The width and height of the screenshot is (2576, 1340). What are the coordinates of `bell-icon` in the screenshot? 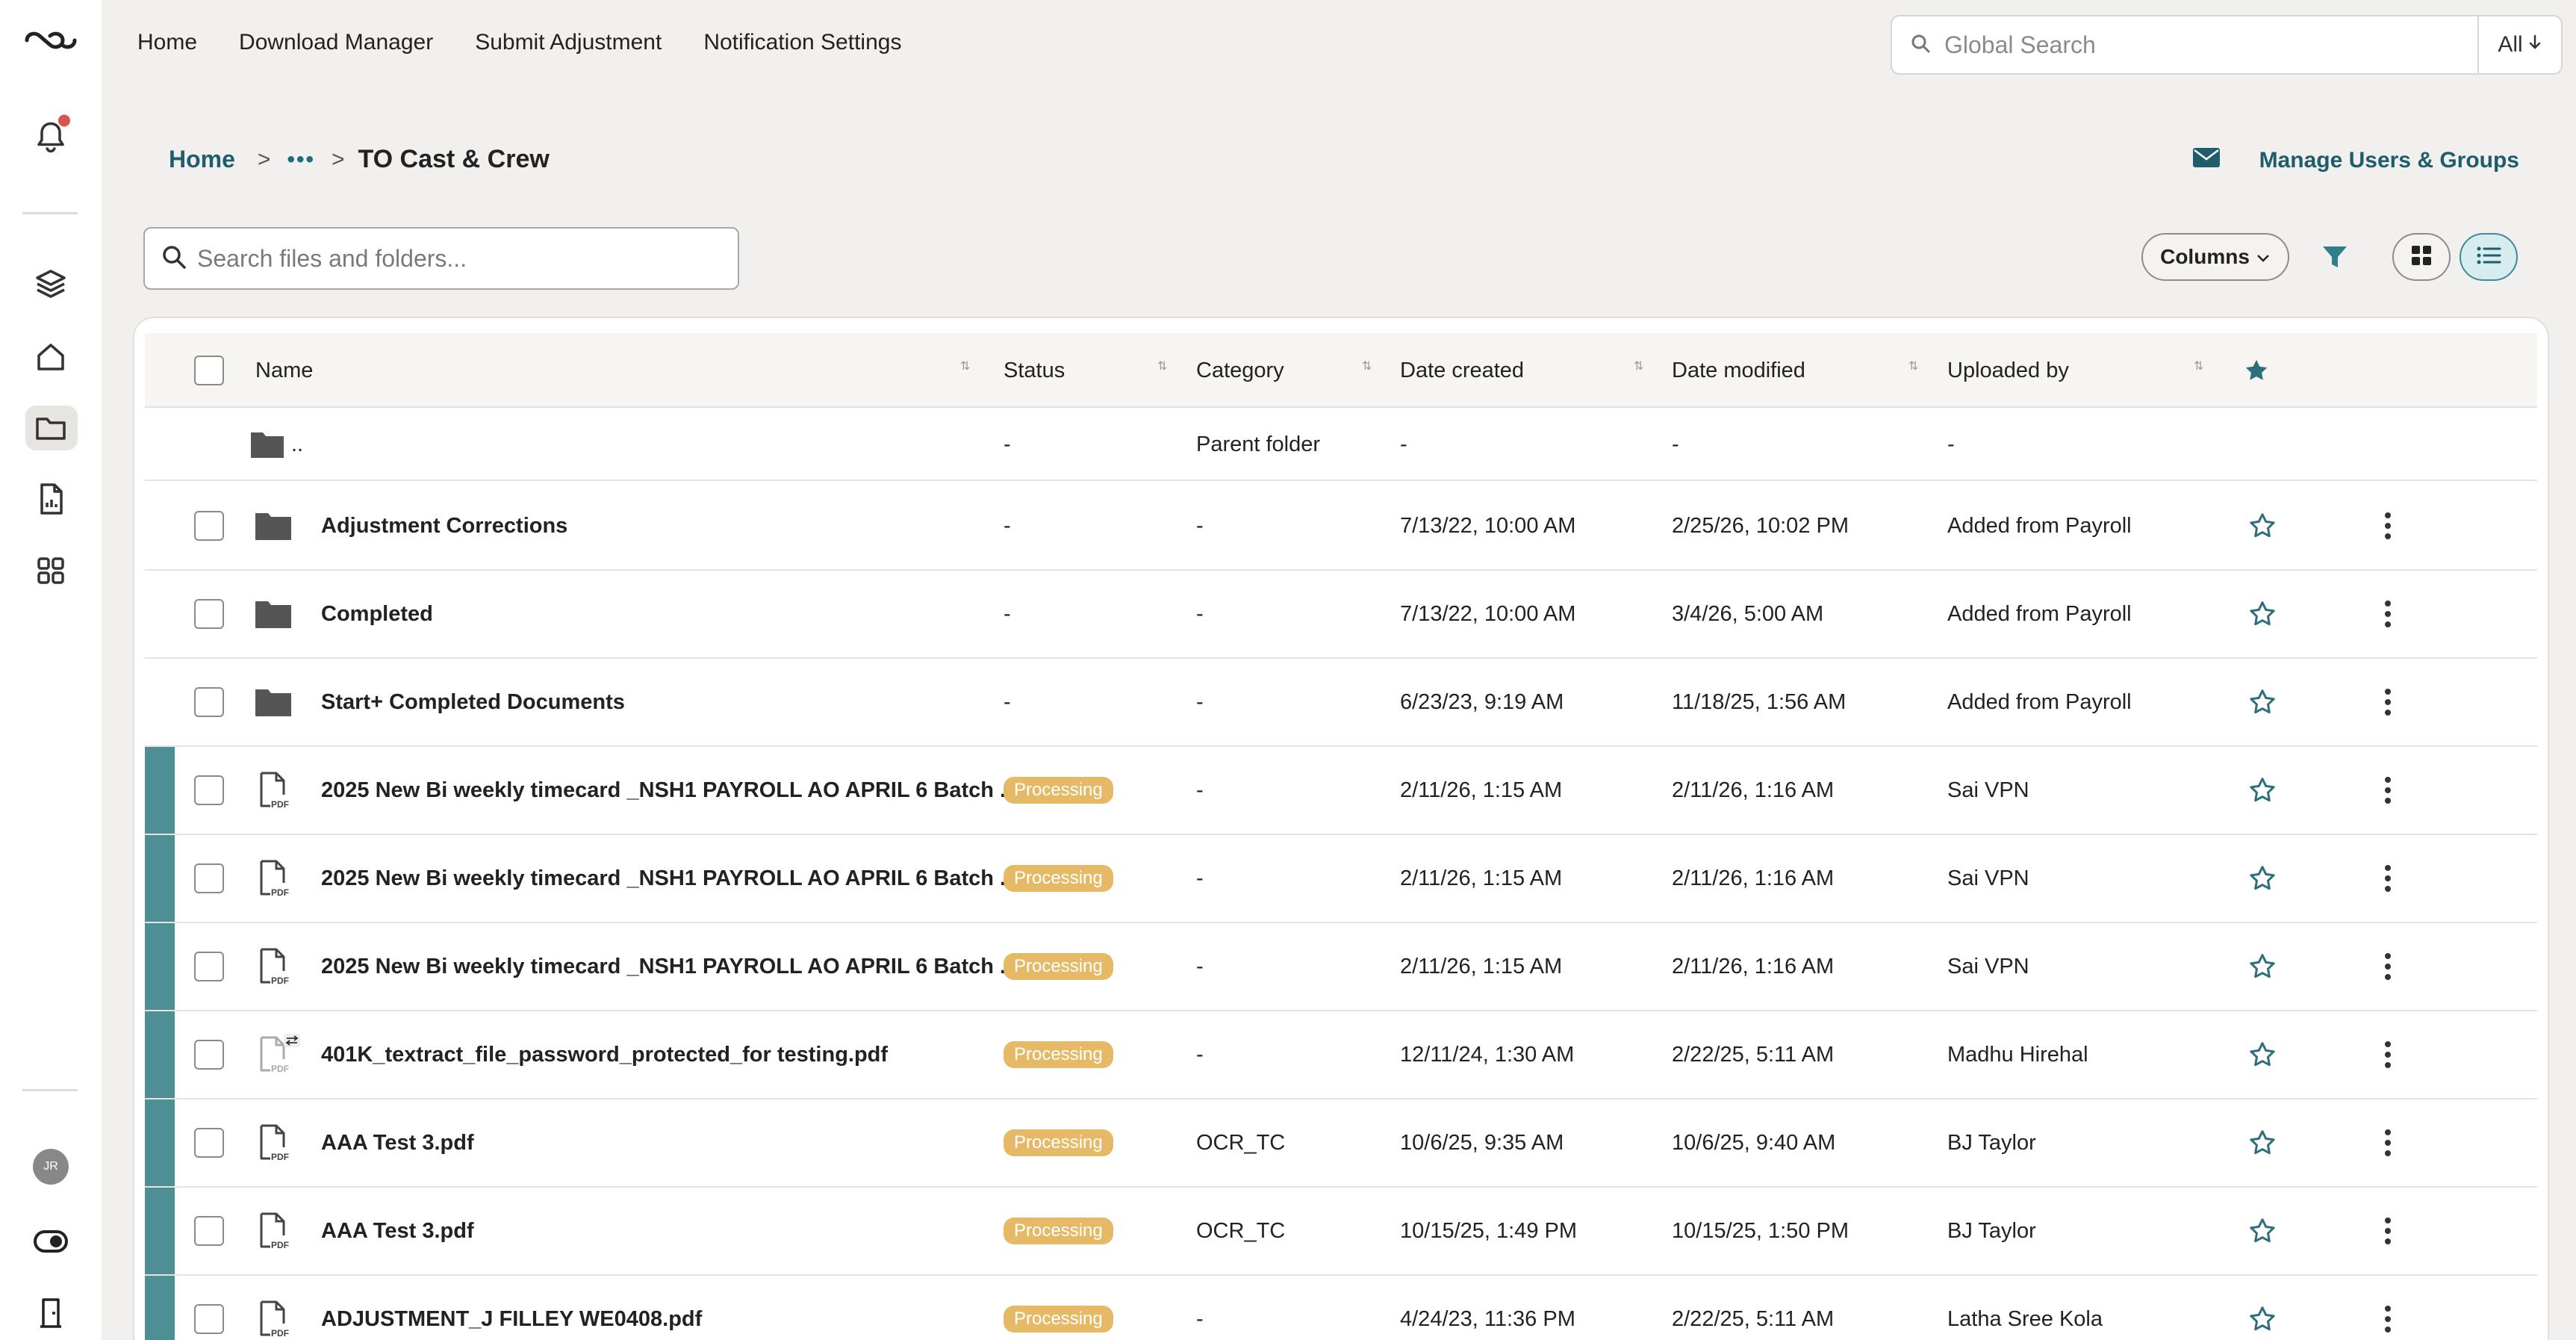 It's located at (53, 136).